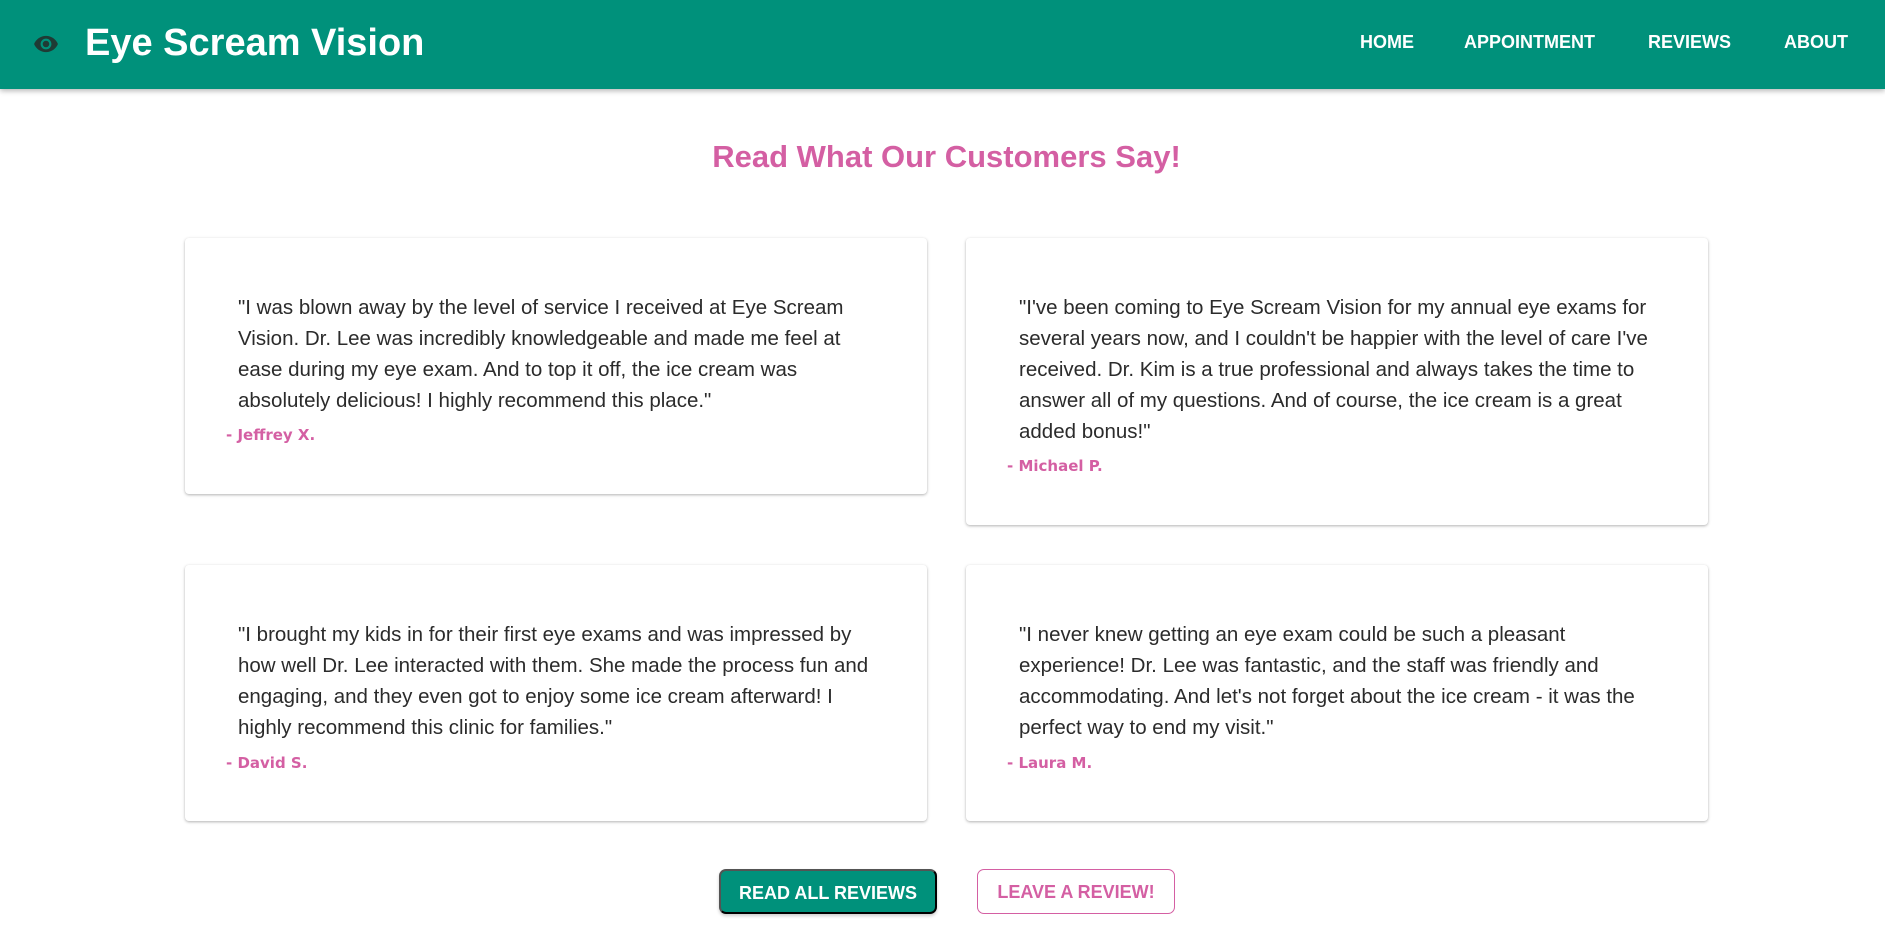 The width and height of the screenshot is (1885, 945). I want to click on eye-icon, so click(46, 44).